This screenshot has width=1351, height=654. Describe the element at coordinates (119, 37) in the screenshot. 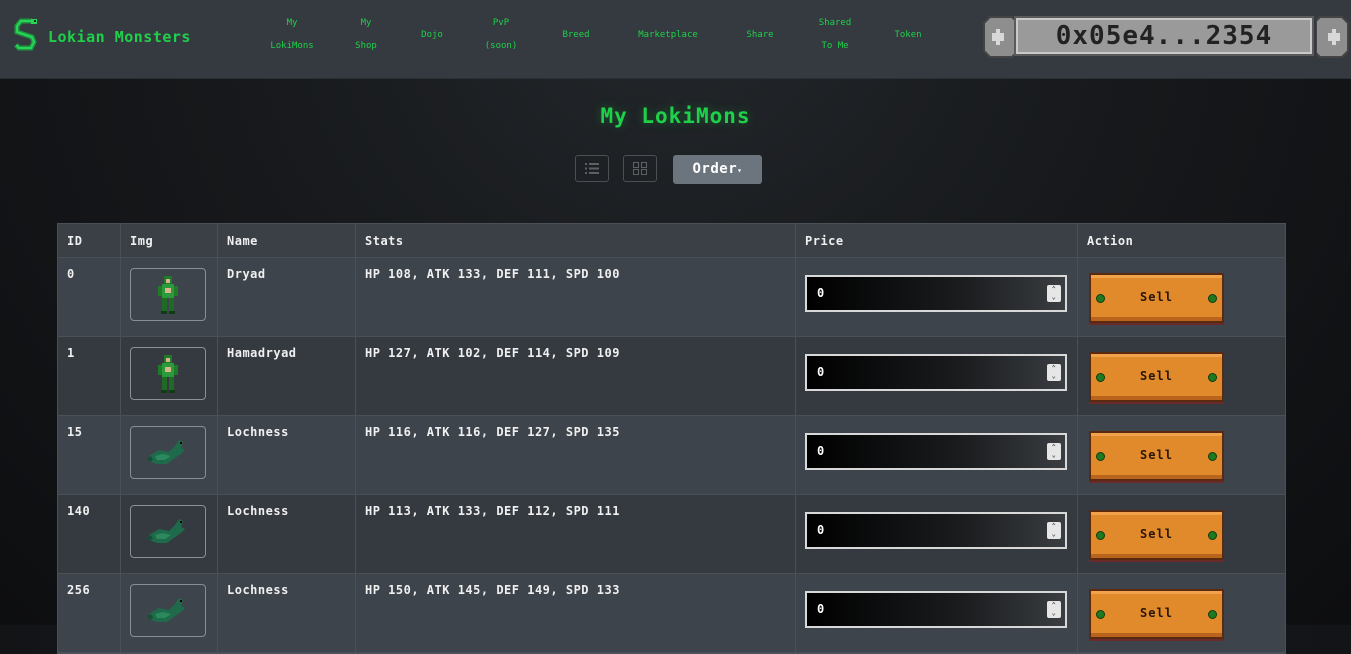

I see `brand-name: Lokian Monsters` at that location.